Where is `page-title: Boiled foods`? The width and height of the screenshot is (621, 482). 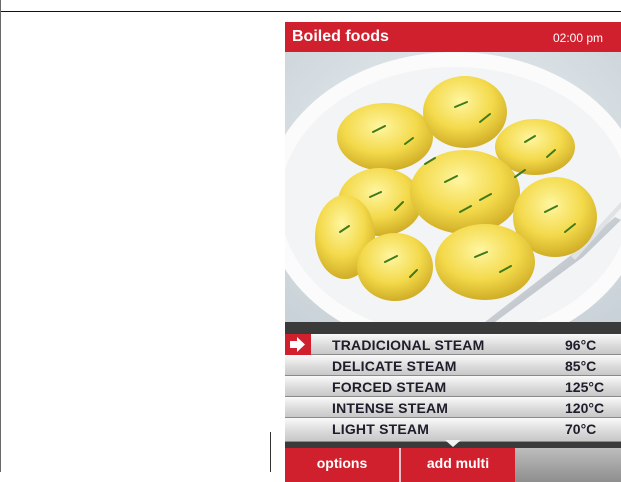 page-title: Boiled foods is located at coordinates (340, 36).